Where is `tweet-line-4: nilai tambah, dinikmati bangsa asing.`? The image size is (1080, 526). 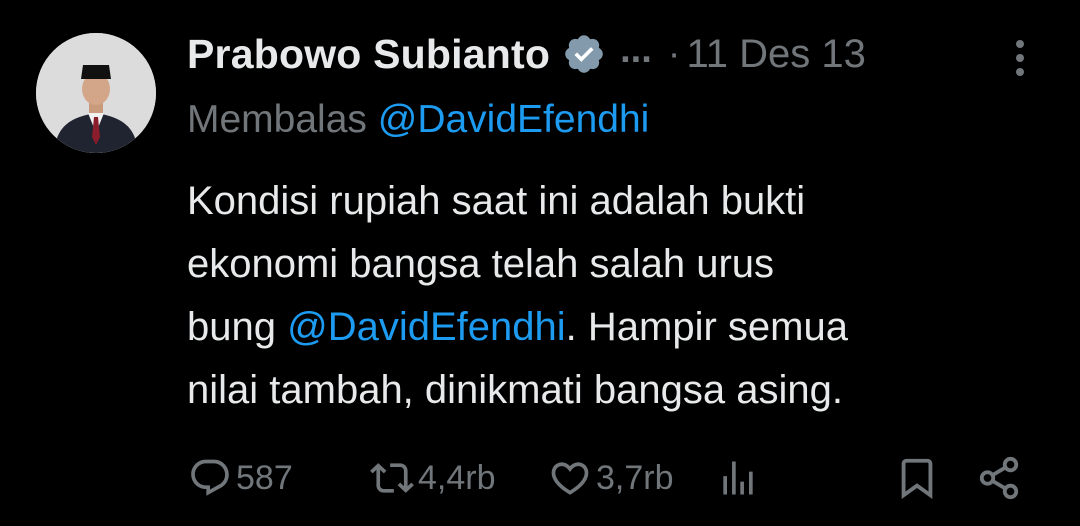
tweet-line-4: nilai tambah, dinikmati bangsa asing. is located at coordinates (515, 390).